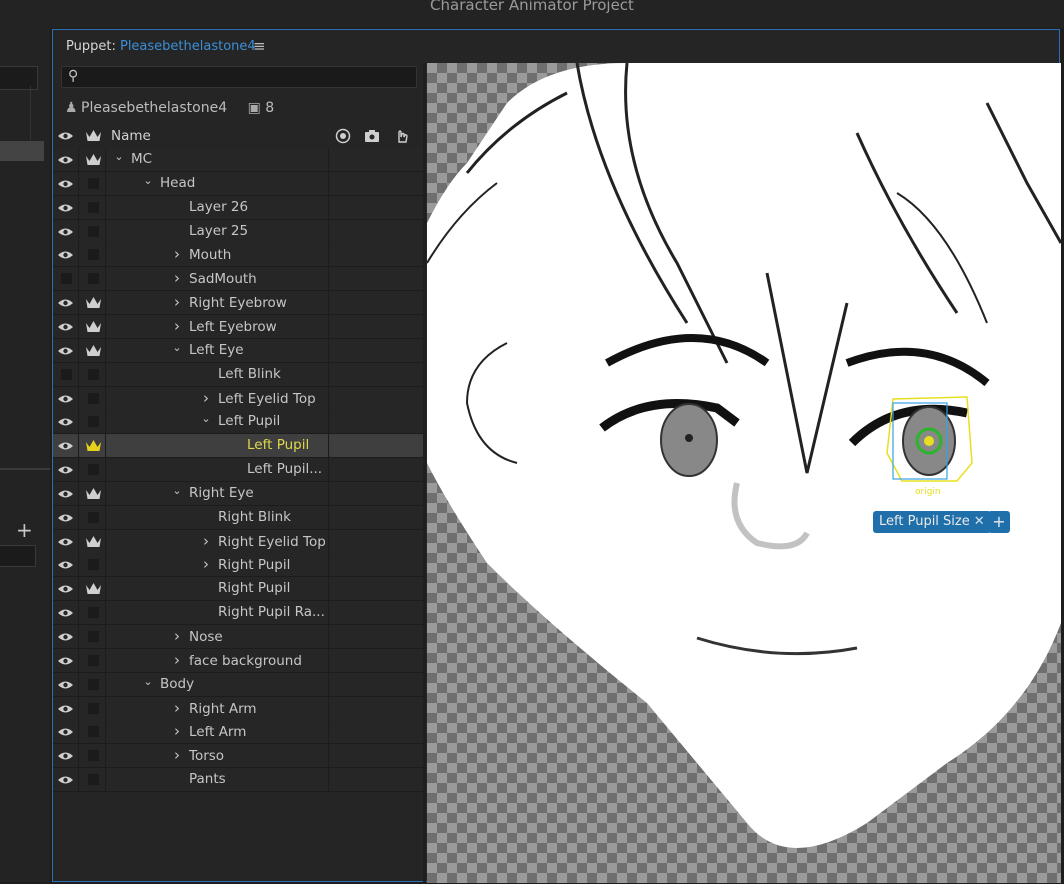  What do you see at coordinates (259, 46) in the screenshot?
I see `hamburger-icon: ≡` at bounding box center [259, 46].